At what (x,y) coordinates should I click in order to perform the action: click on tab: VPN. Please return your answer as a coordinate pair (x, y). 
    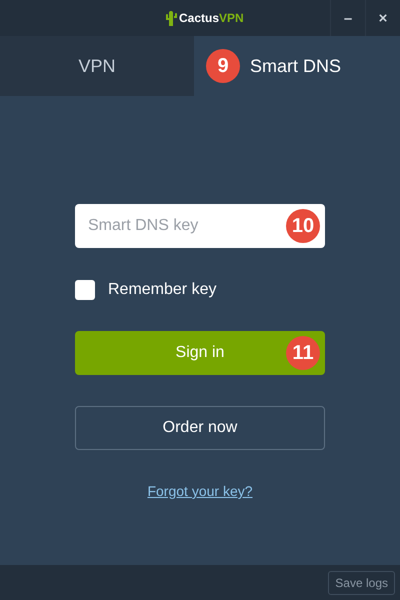
    Looking at the image, I should click on (97, 66).